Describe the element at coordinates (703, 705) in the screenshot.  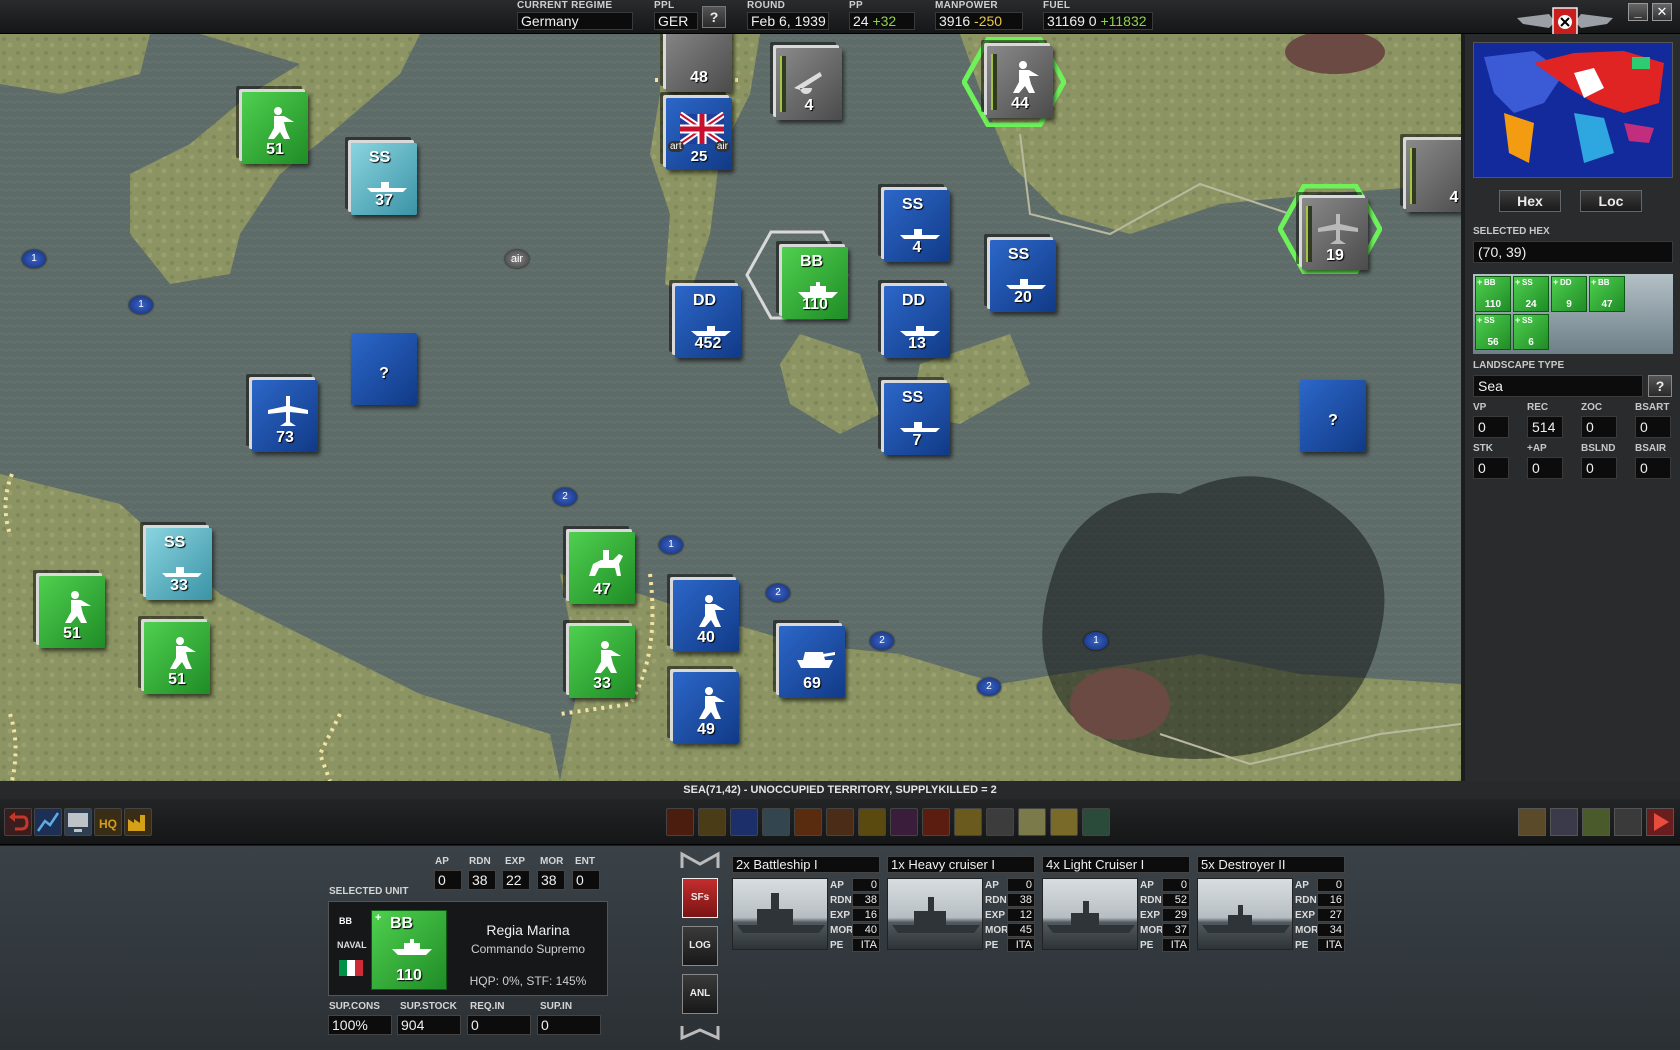
I see `unit-counter-infantry: 49` at that location.